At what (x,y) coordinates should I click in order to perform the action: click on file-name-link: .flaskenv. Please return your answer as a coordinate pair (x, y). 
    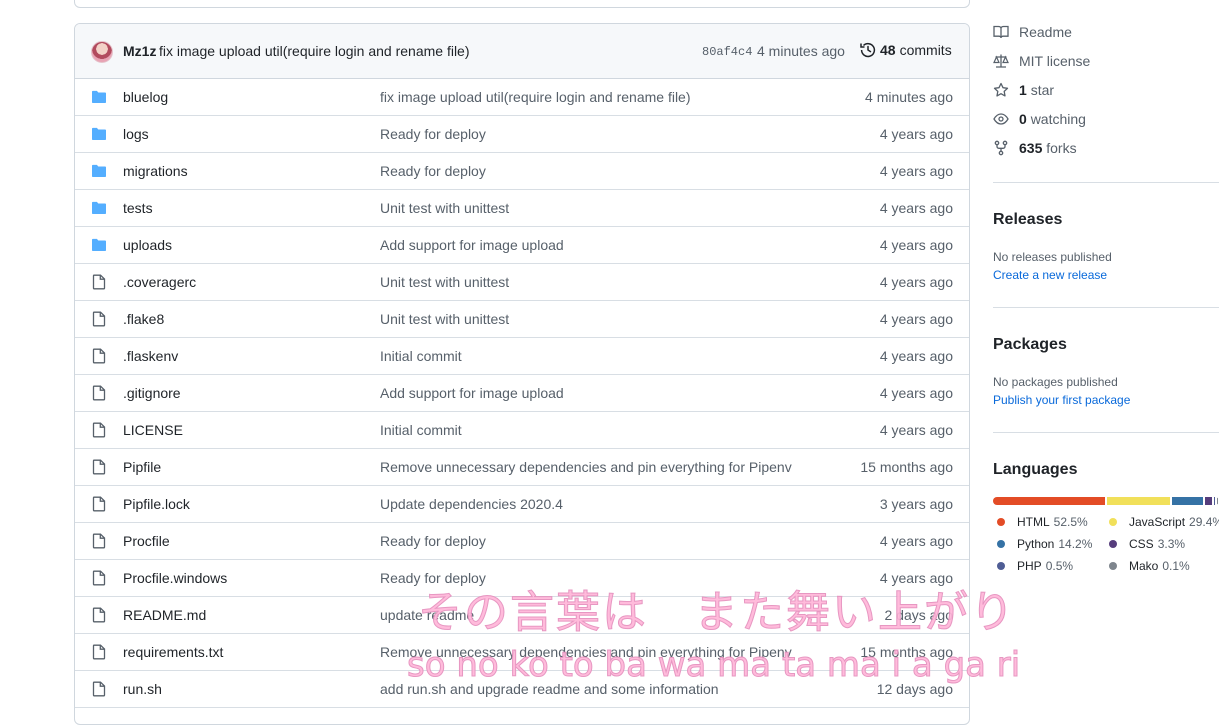
    Looking at the image, I should click on (150, 356).